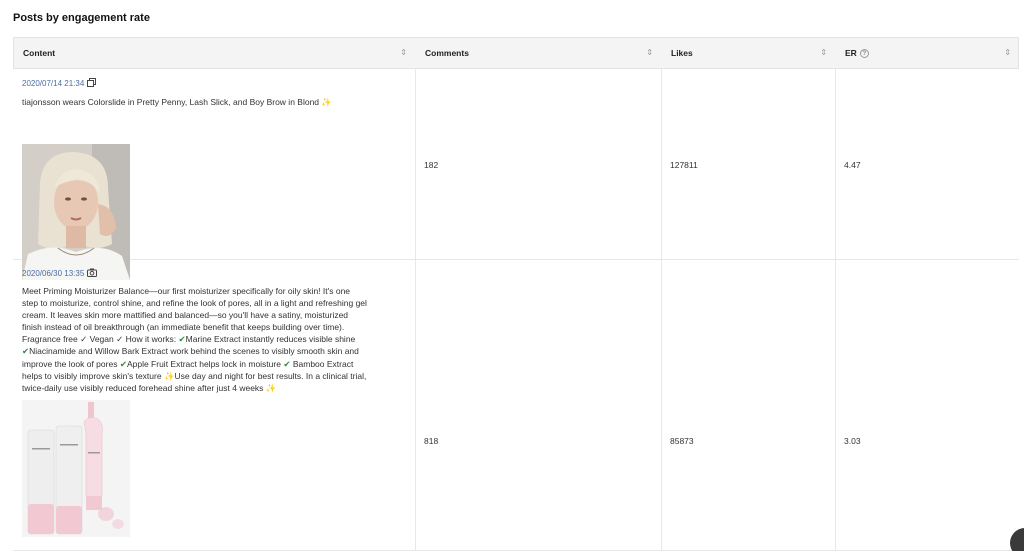 This screenshot has width=1024, height=551. What do you see at coordinates (864, 54) in the screenshot?
I see `help-icon: ?` at bounding box center [864, 54].